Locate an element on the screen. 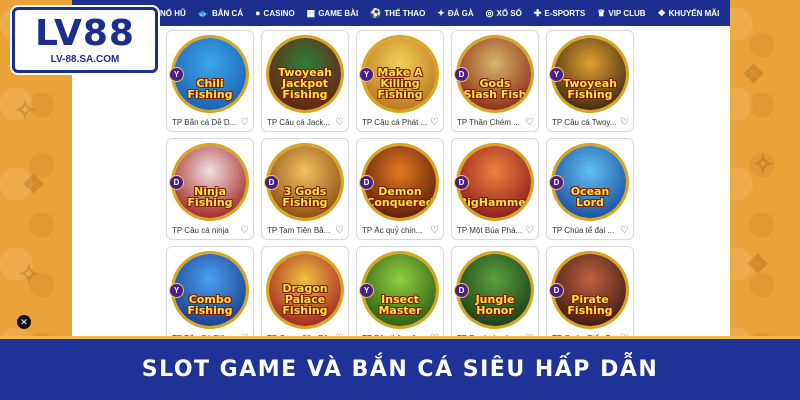 The image size is (800, 400). gift-icon: ❖ is located at coordinates (661, 12).